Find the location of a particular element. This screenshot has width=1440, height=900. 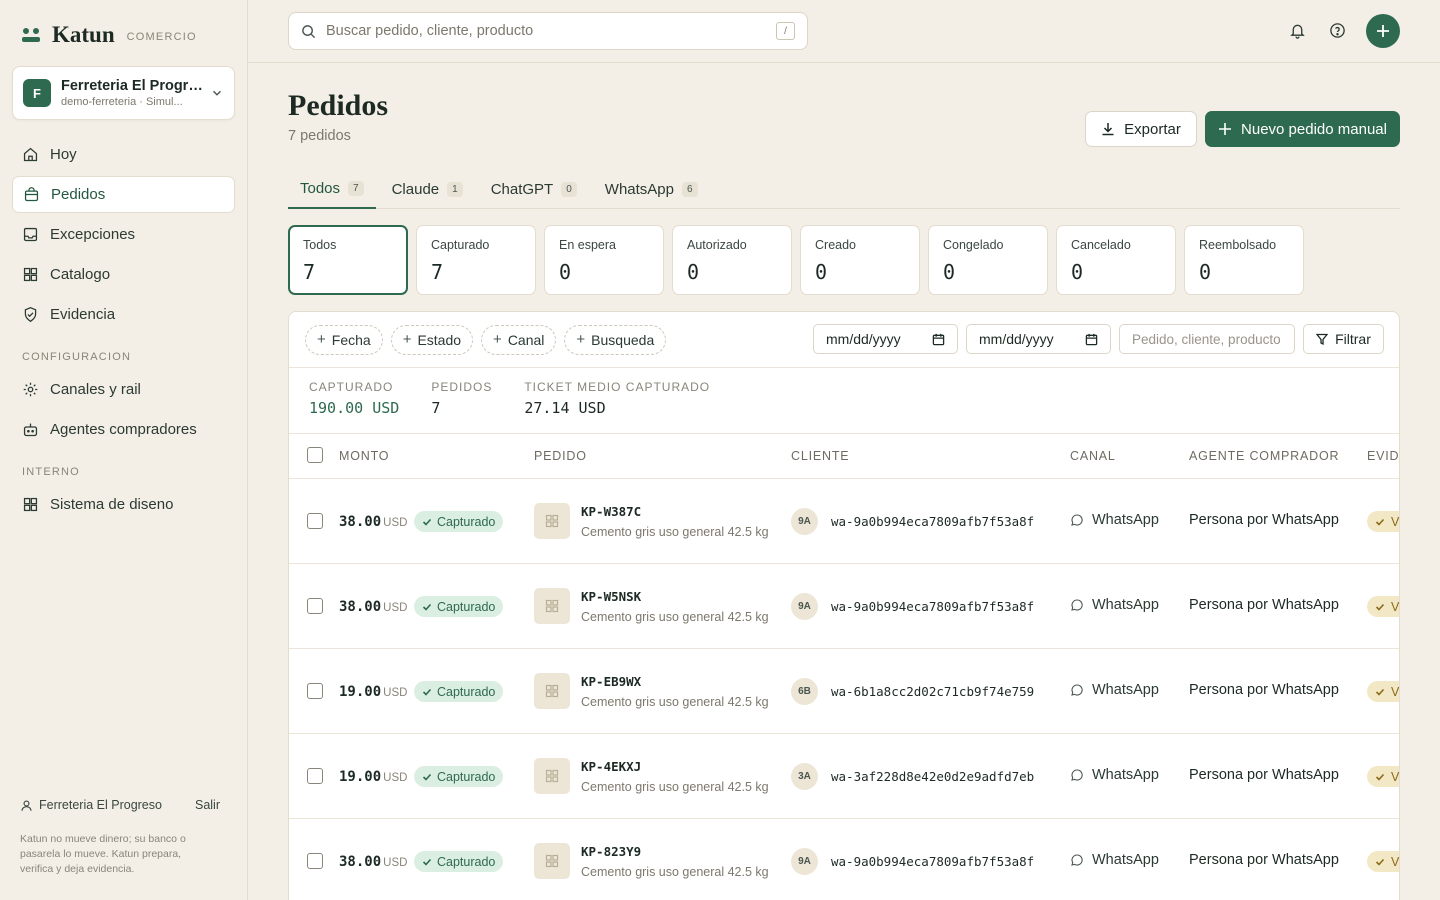

new-order-button: Nuevo pedido manual is located at coordinates (1302, 129).